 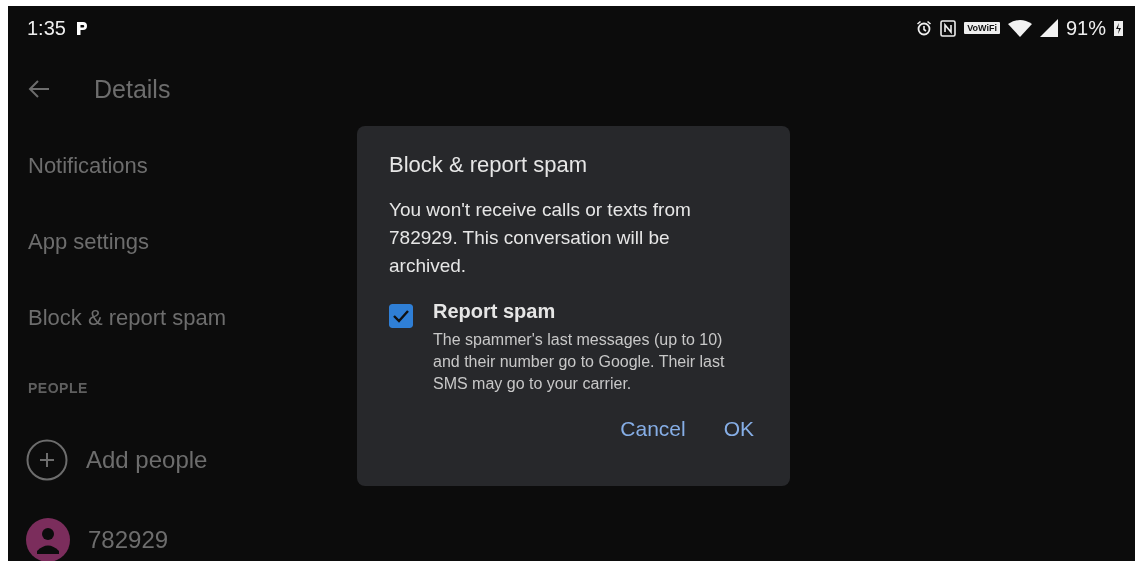 I want to click on wifi-calling-badge: VoWiFi, so click(x=982, y=28).